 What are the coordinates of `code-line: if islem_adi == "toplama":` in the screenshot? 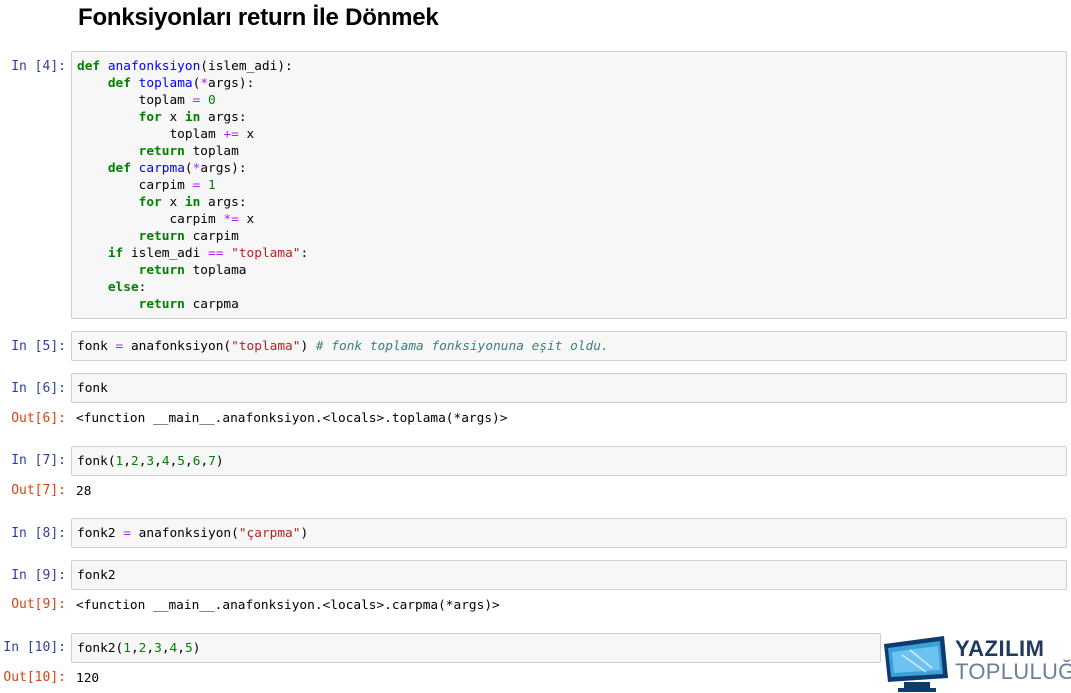 It's located at (208, 253).